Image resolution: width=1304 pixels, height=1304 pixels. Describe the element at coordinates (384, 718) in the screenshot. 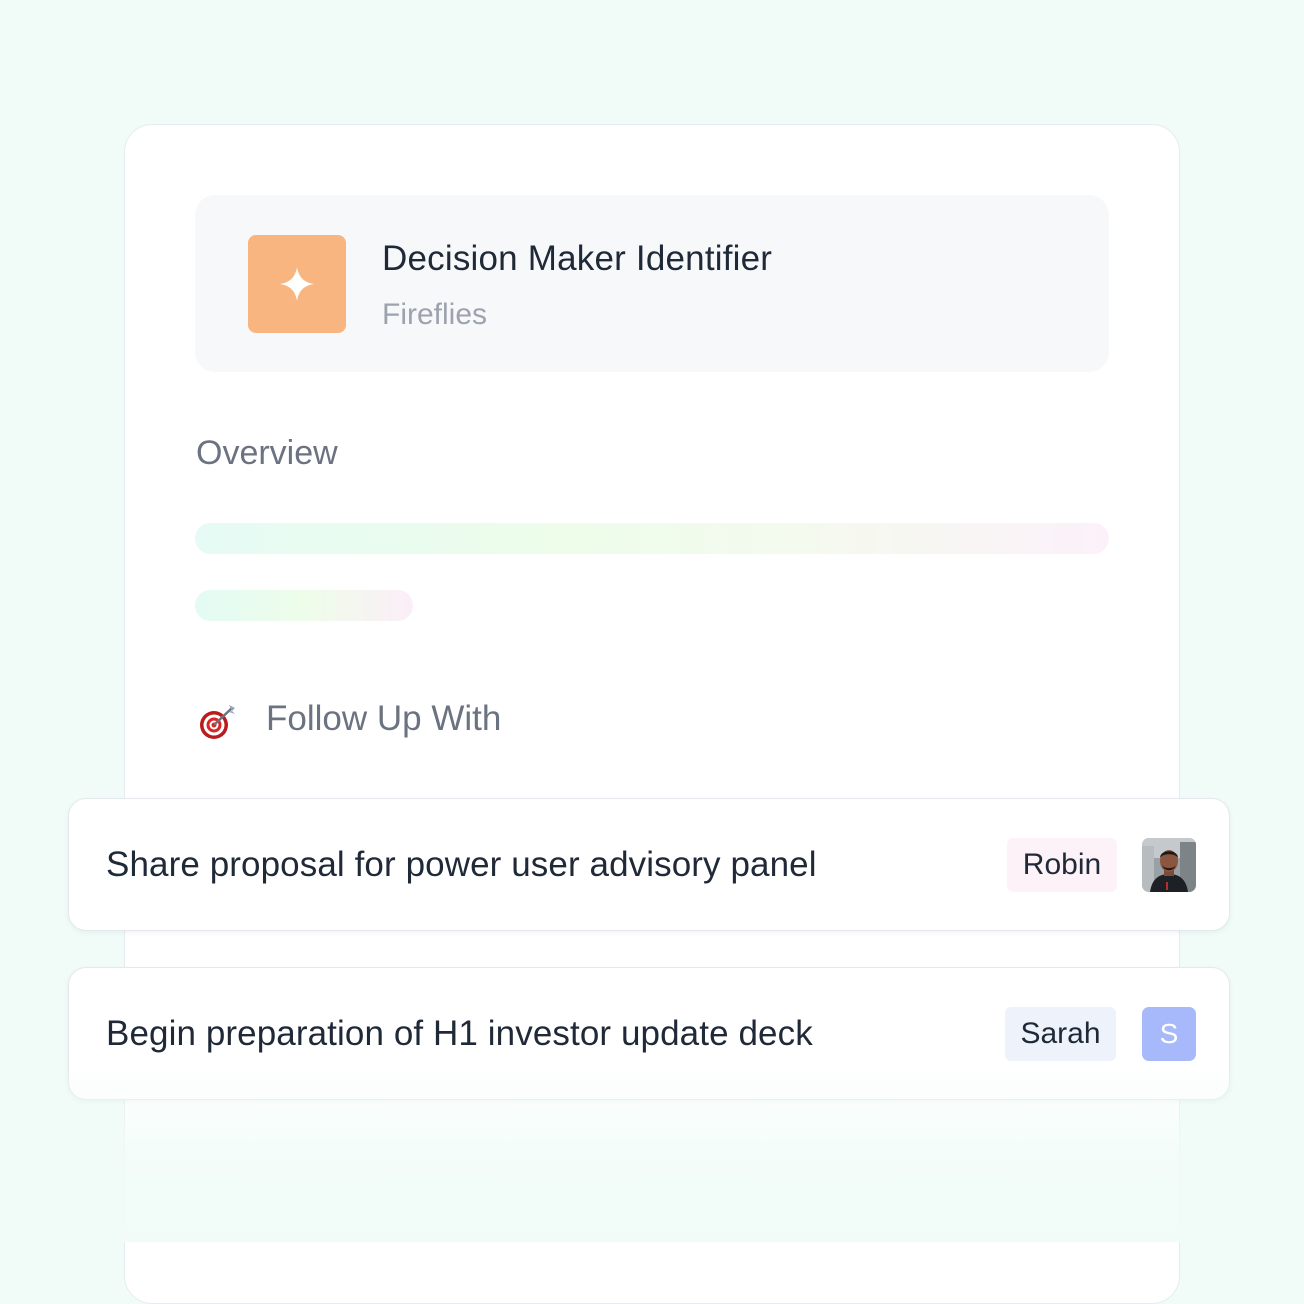

I see `follow-up-heading: Follow Up With` at that location.